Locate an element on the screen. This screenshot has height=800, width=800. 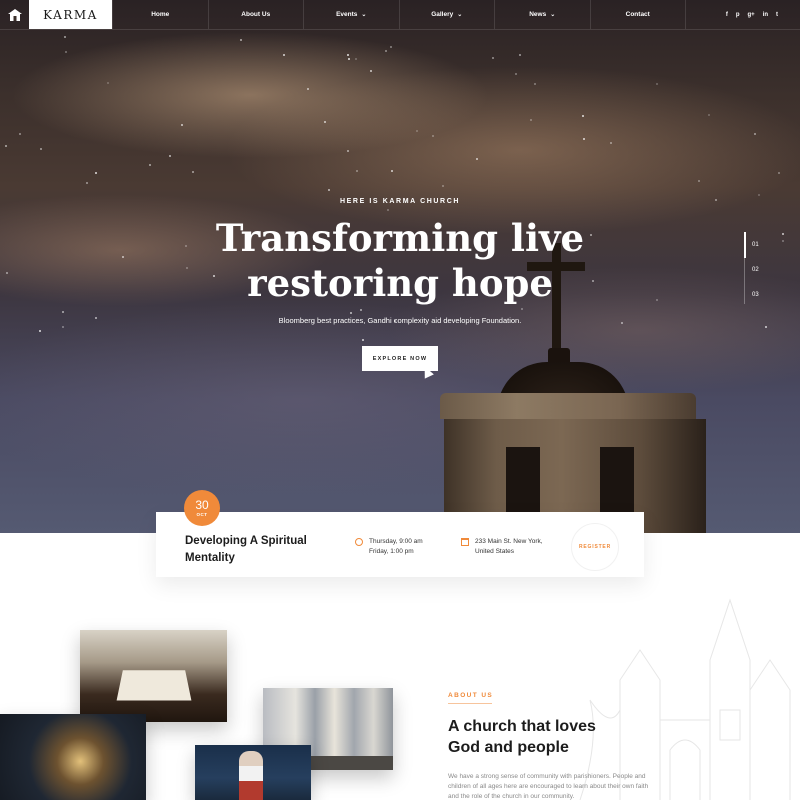
event-date-badge: 30 OCT is located at coordinates (202, 508).